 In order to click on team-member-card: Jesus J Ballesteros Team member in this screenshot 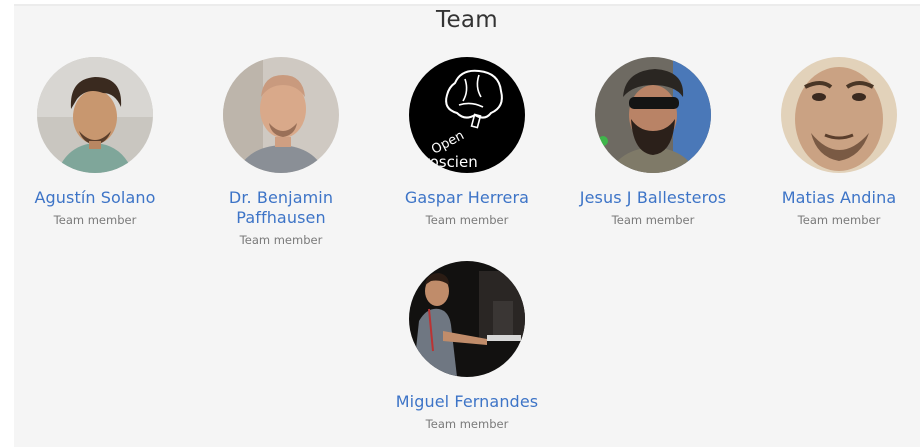, I will do `click(653, 142)`.